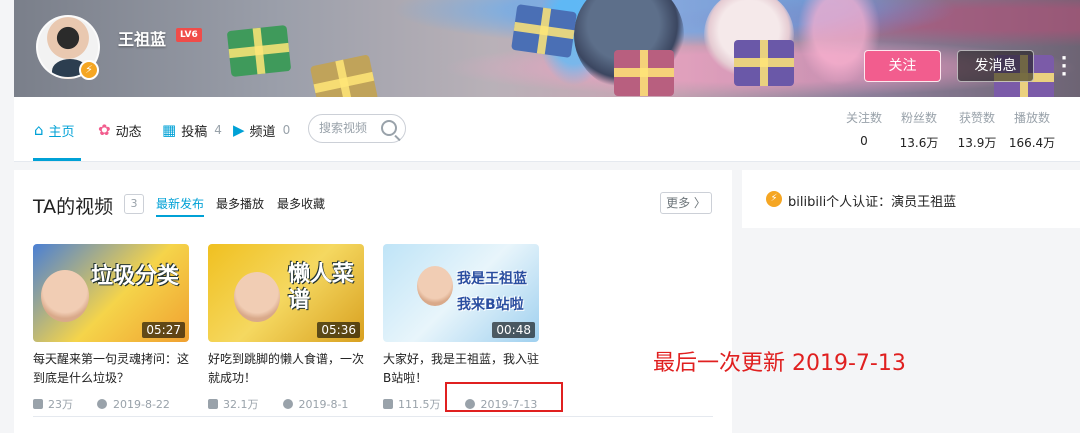 Image resolution: width=1080 pixels, height=433 pixels. I want to click on stat-followers: 粉丝数 13.6万, so click(919, 130).